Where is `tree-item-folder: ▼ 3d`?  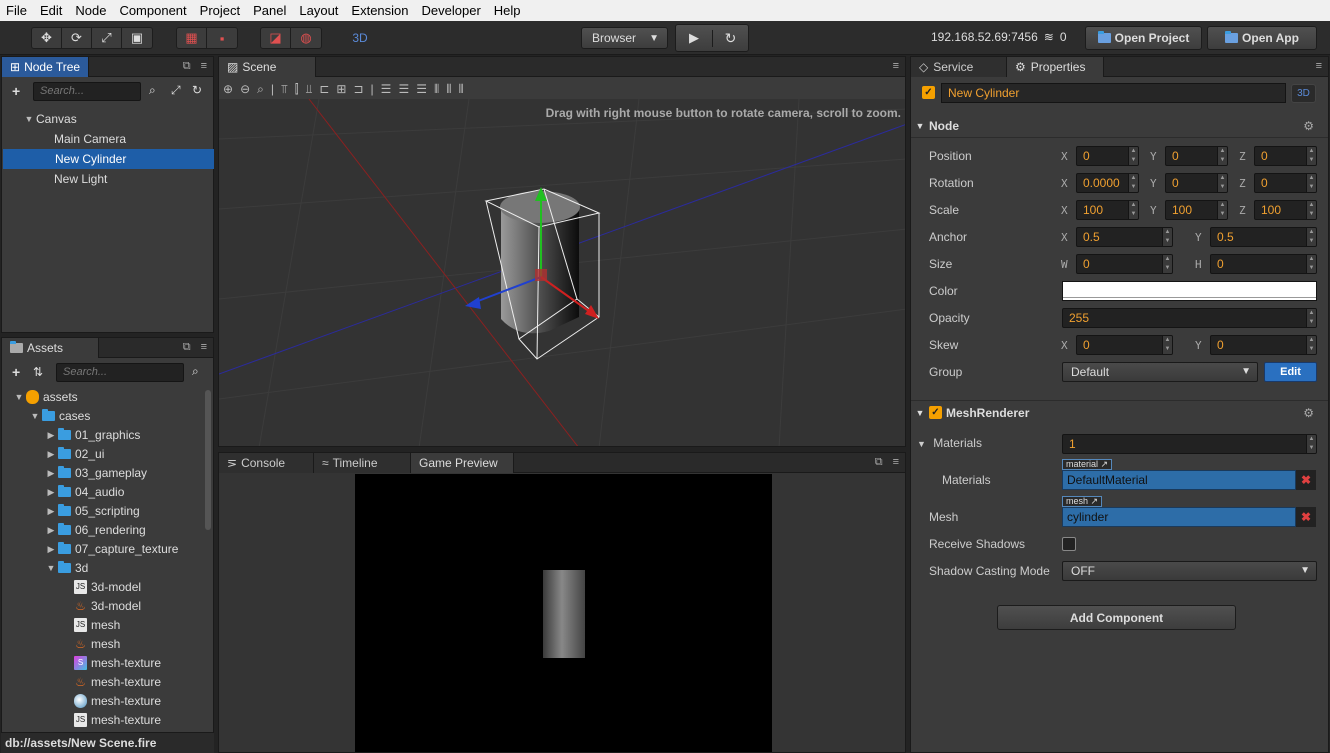
tree-item-folder: ▼ 3d is located at coordinates (66, 568).